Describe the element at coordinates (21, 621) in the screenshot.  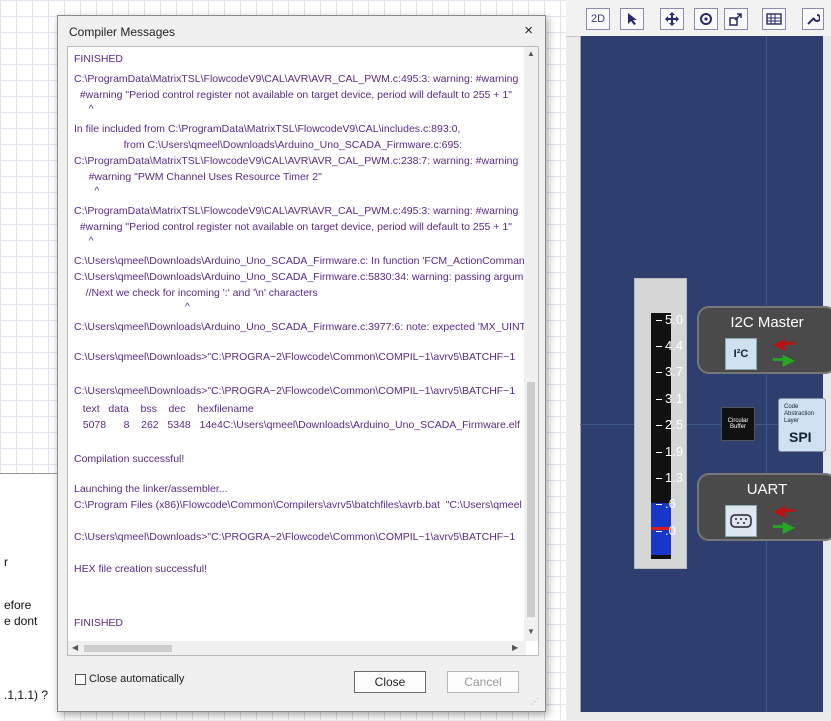
I see `background-text: e dont` at that location.